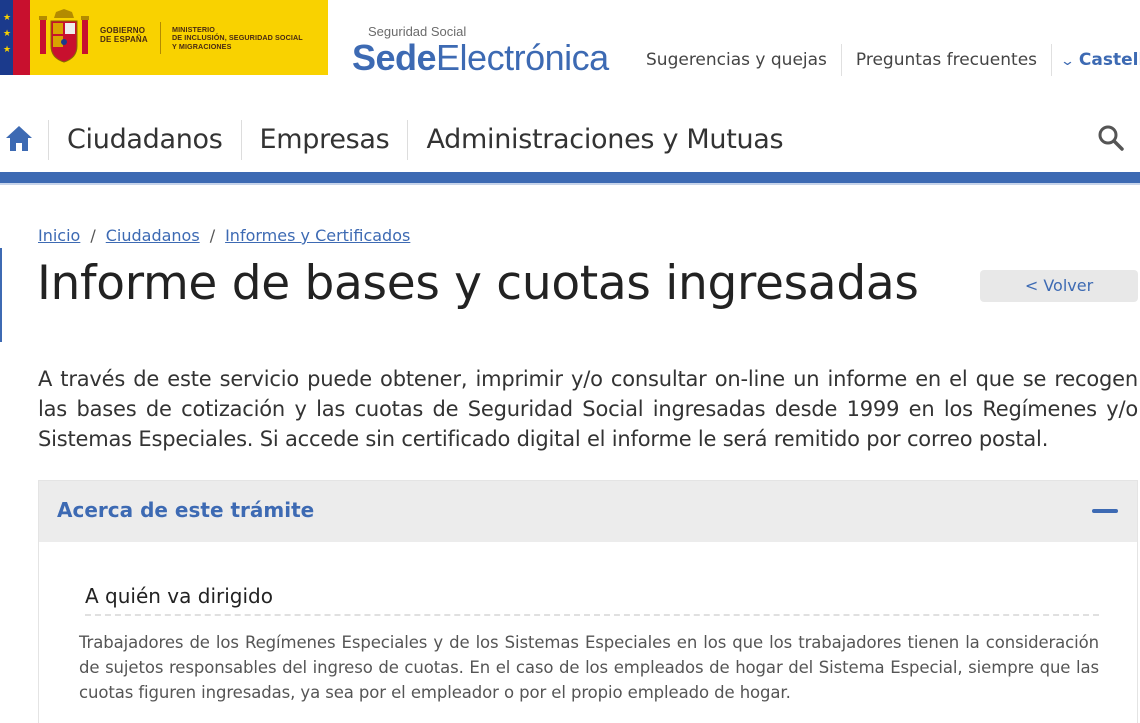 The height and width of the screenshot is (723, 1140). Describe the element at coordinates (947, 60) in the screenshot. I see `faq-link: Preguntas frecuentes` at that location.